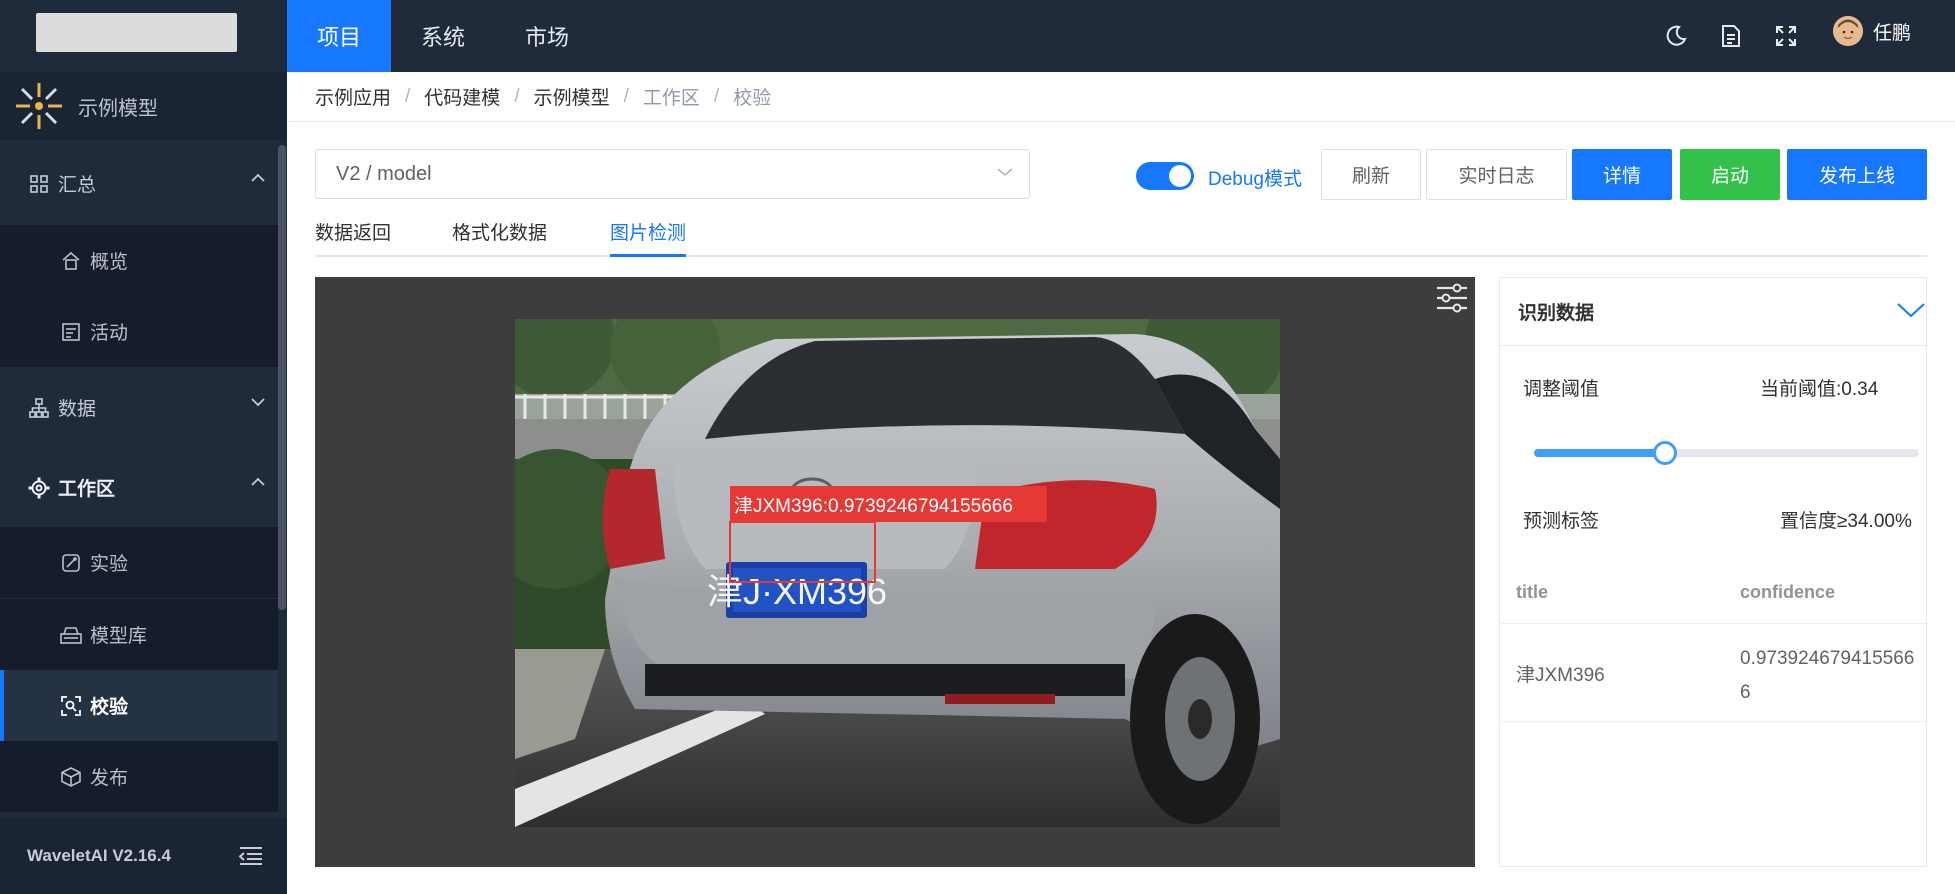 The width and height of the screenshot is (1955, 894). Describe the element at coordinates (1848, 31) in the screenshot. I see `avatar` at that location.